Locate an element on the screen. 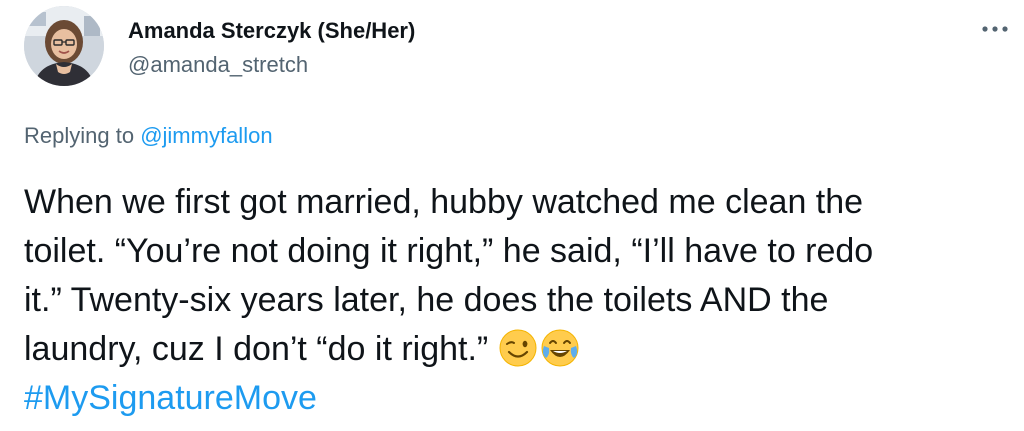  more-options-button is located at coordinates (995, 29).